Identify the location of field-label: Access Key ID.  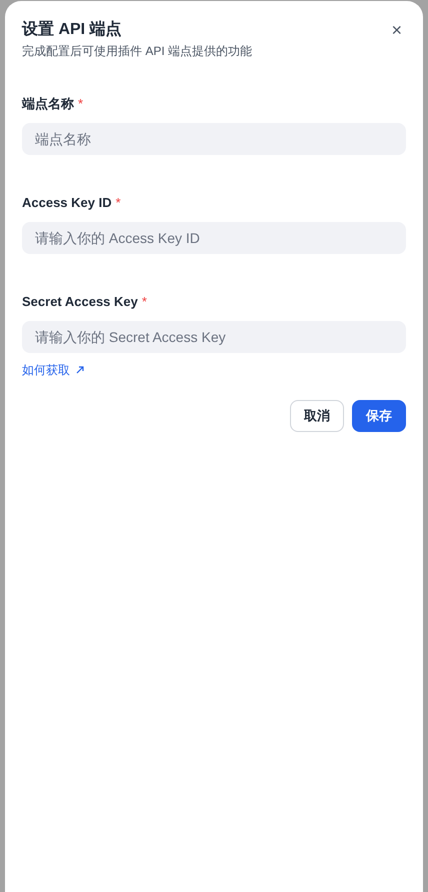
(67, 203).